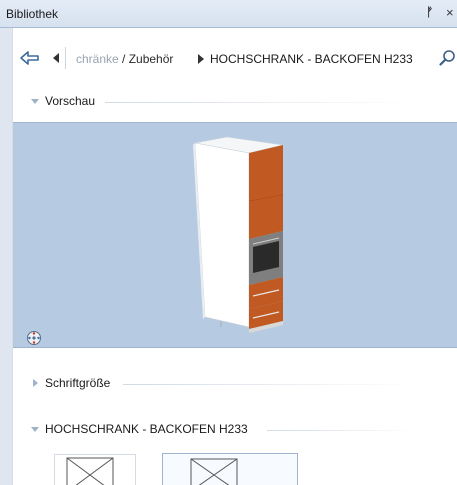 The image size is (457, 485). What do you see at coordinates (238, 234) in the screenshot?
I see `oven-cabinet-image` at bounding box center [238, 234].